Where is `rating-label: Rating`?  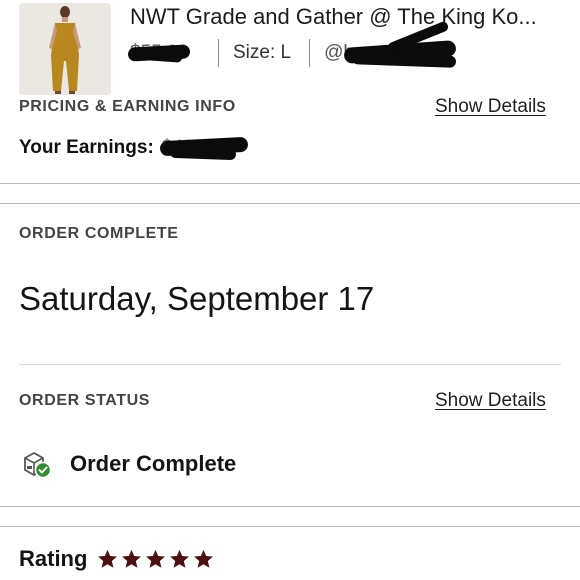
rating-label: Rating is located at coordinates (53, 558).